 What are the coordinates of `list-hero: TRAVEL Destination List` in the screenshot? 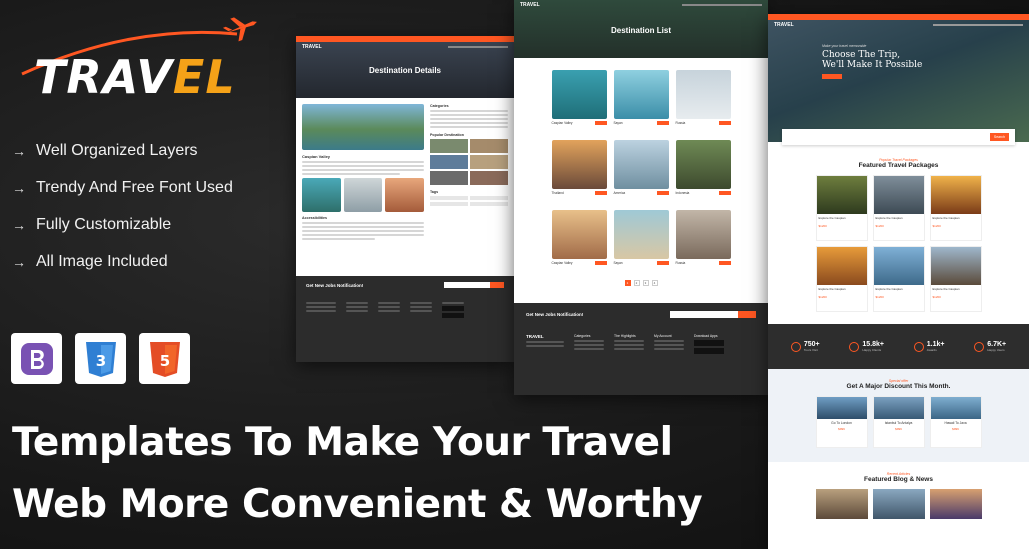 It's located at (641, 29).